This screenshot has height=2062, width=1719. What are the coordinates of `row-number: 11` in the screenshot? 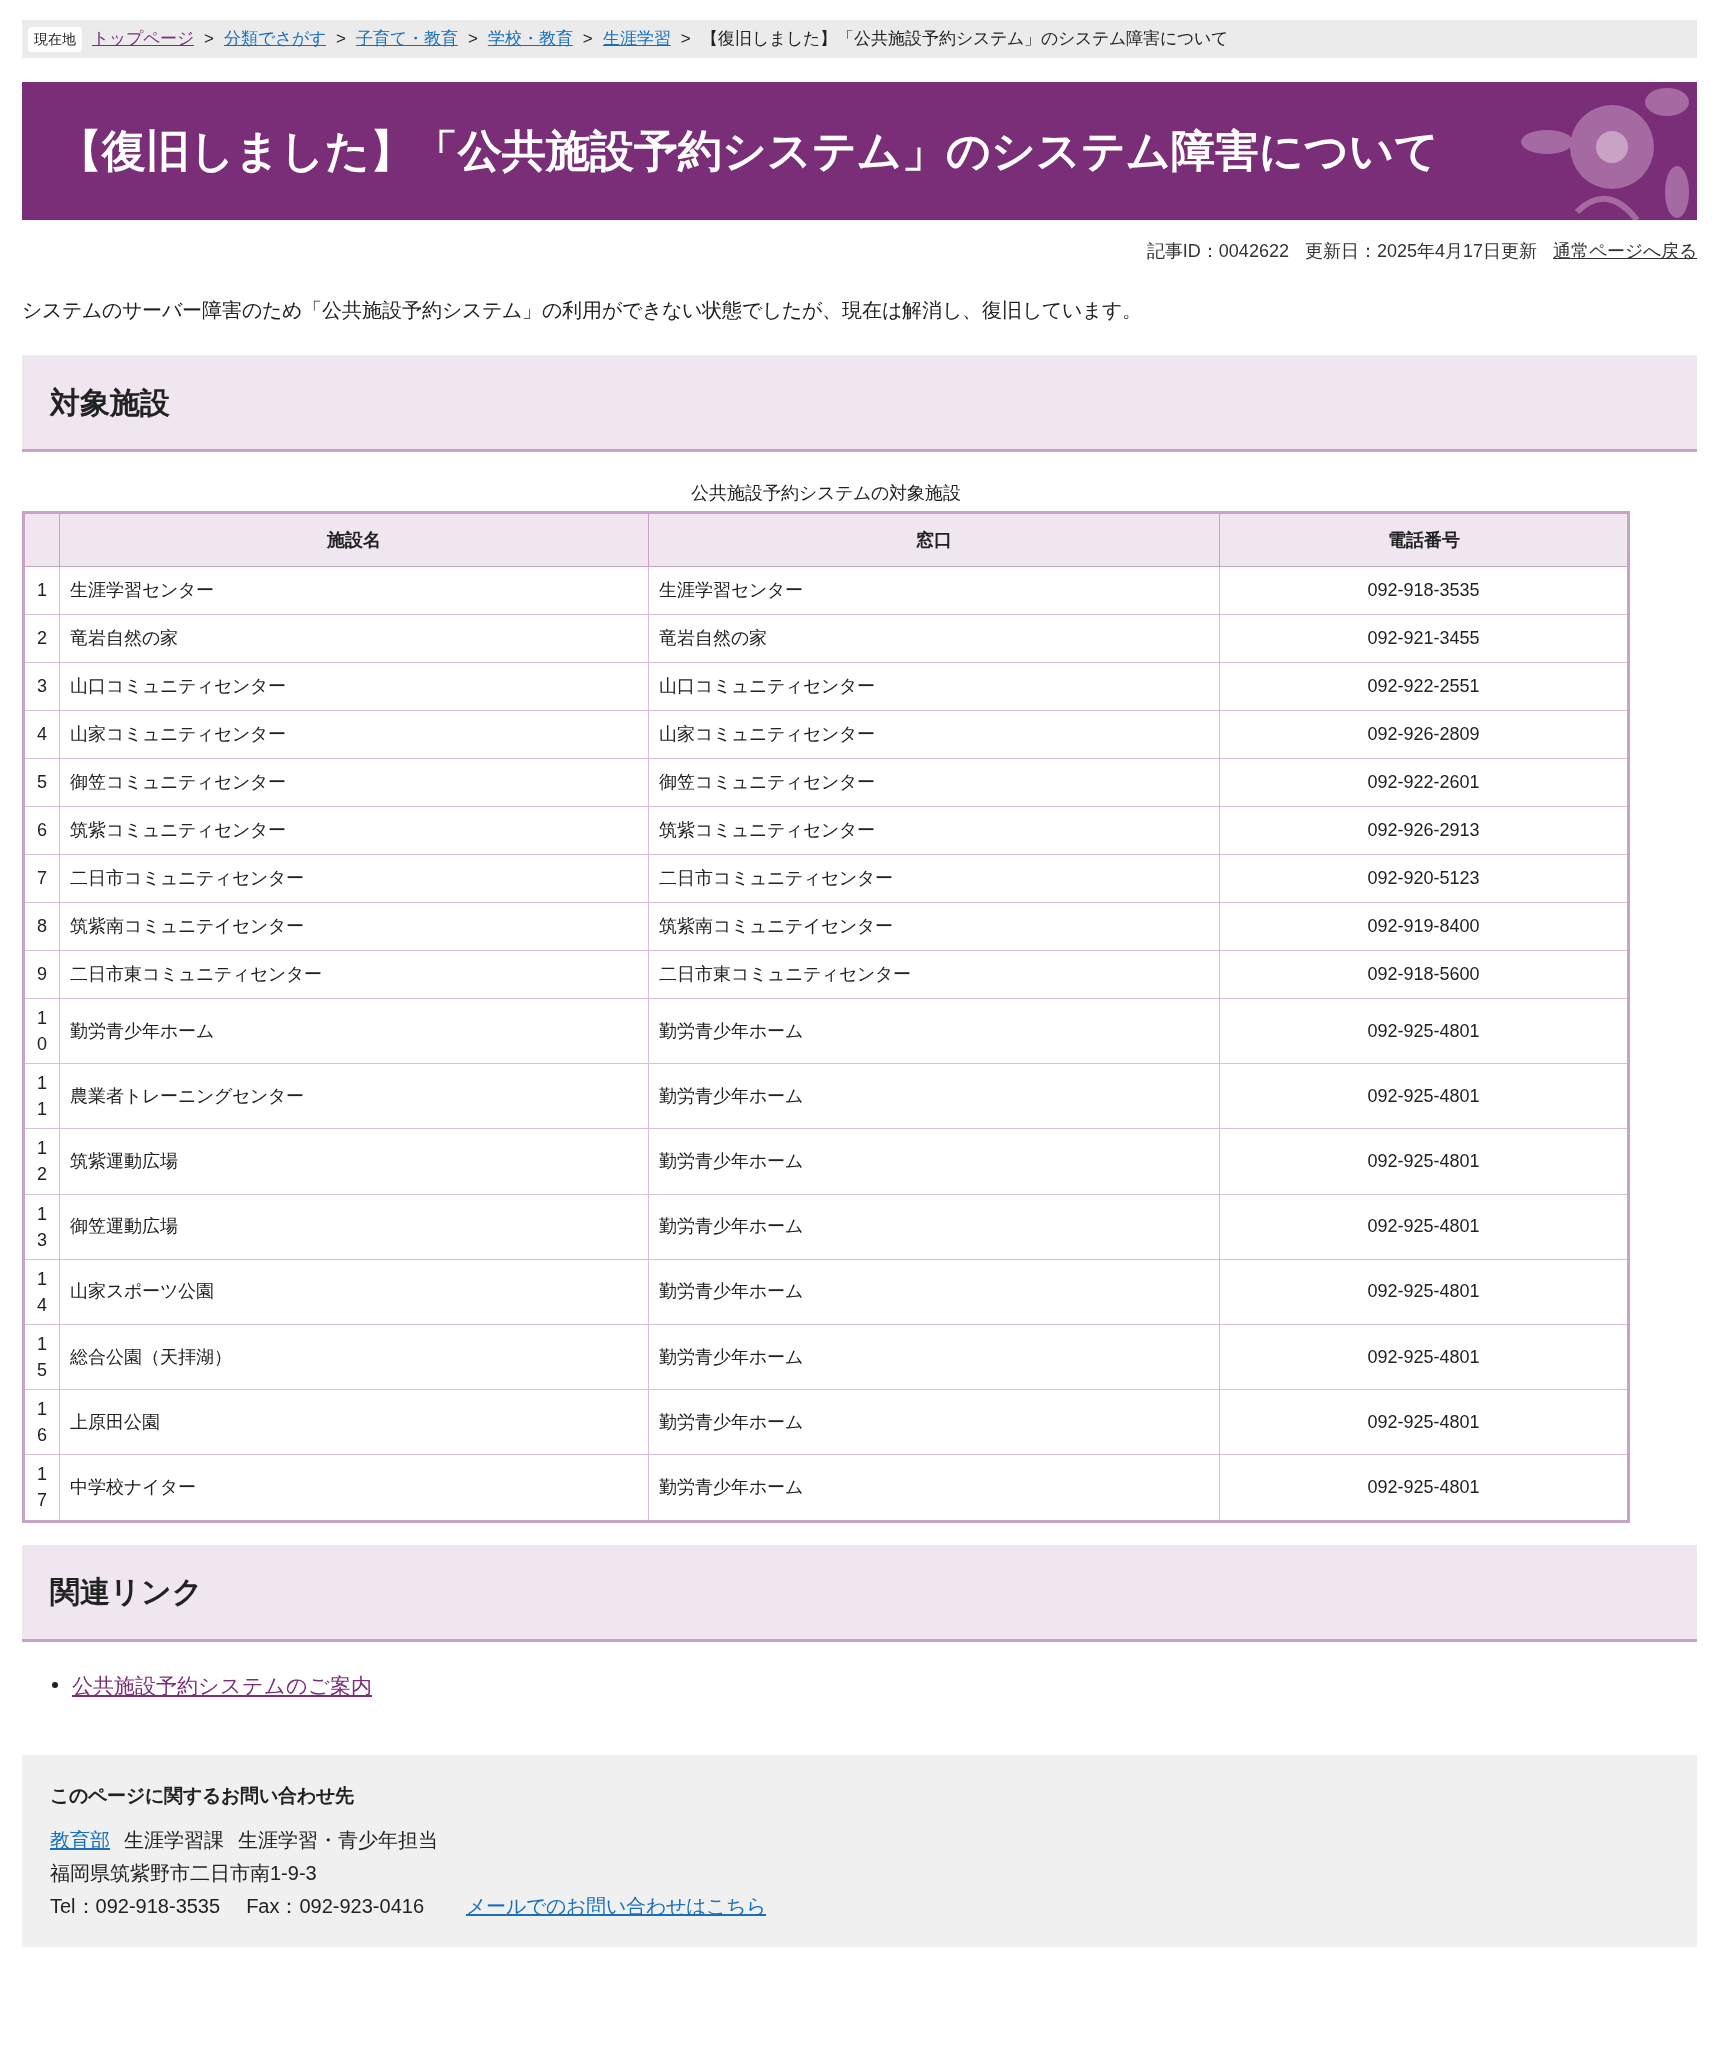 It's located at (41, 1096).